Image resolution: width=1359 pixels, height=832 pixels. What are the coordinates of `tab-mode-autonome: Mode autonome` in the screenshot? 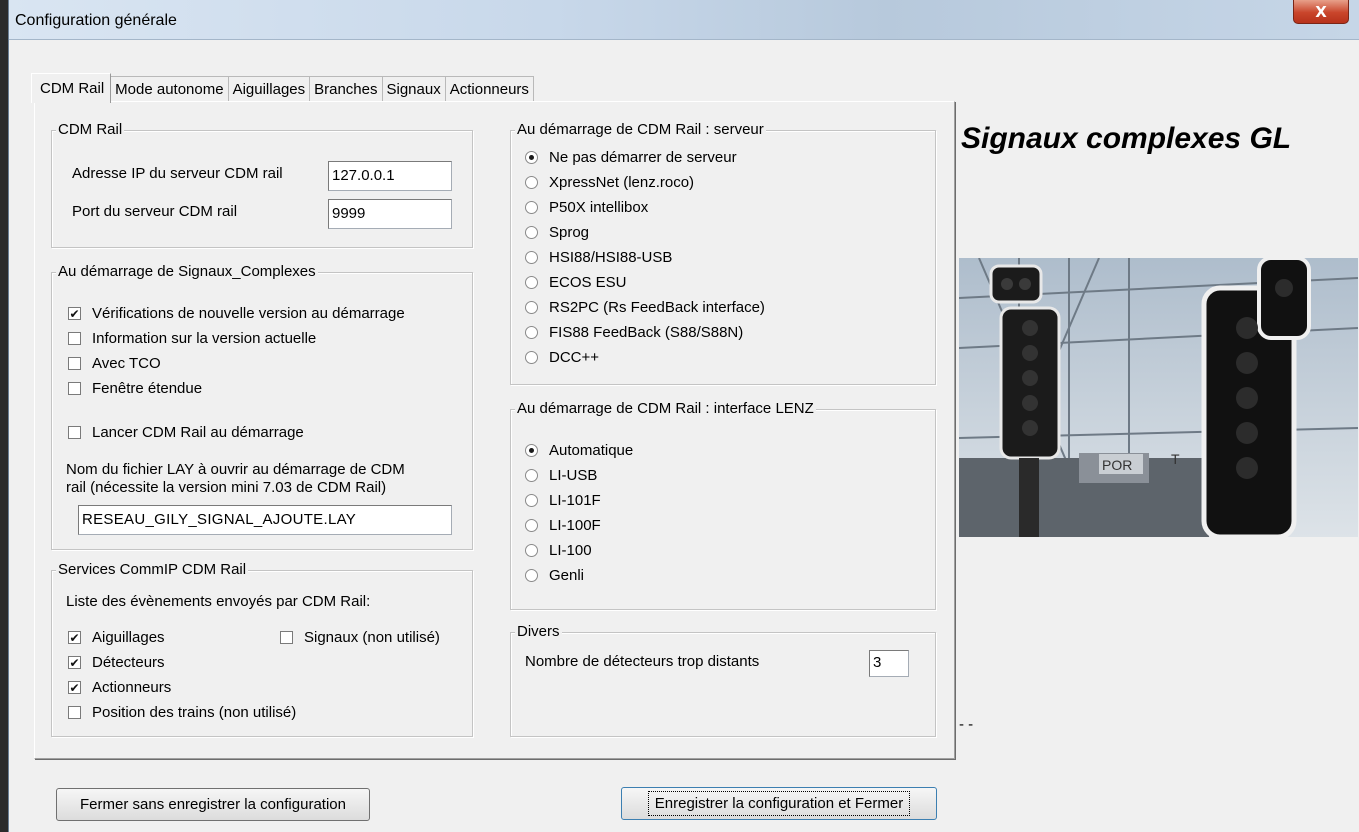 It's located at (170, 89).